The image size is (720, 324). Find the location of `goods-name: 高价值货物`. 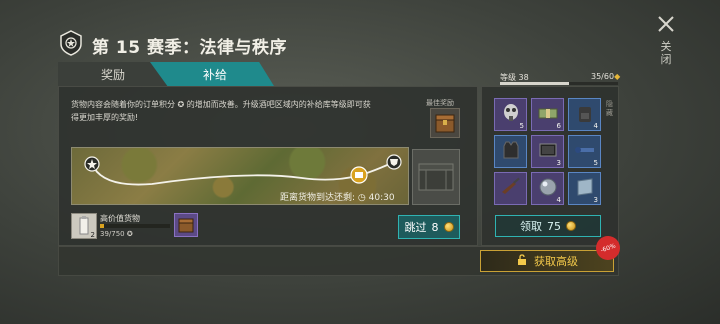

goods-name: 高价值货物 is located at coordinates (120, 218).